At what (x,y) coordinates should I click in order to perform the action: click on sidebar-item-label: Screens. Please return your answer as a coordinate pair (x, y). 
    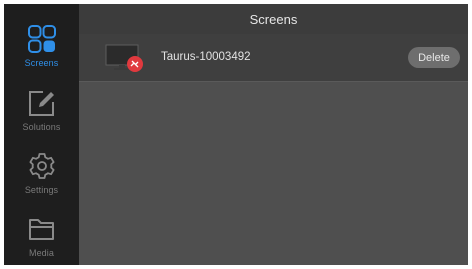
    Looking at the image, I should click on (41, 63).